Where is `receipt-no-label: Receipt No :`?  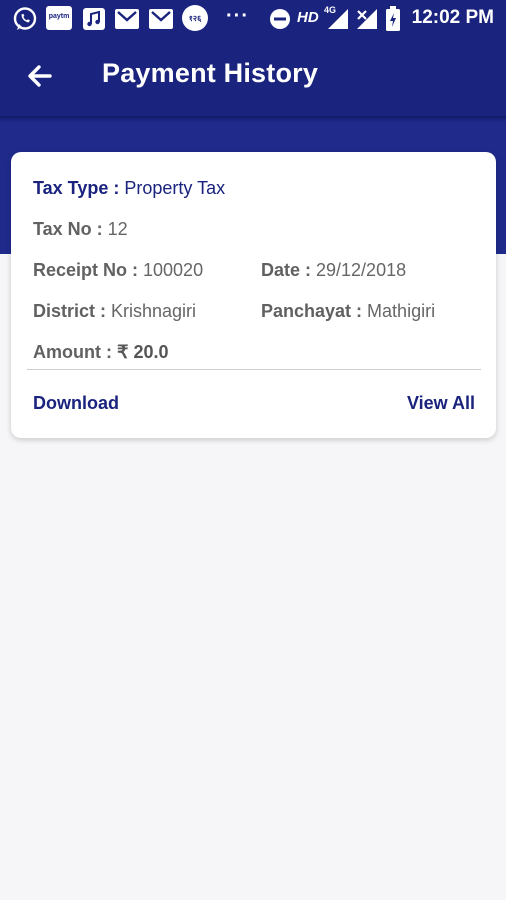
receipt-no-label: Receipt No : is located at coordinates (88, 270).